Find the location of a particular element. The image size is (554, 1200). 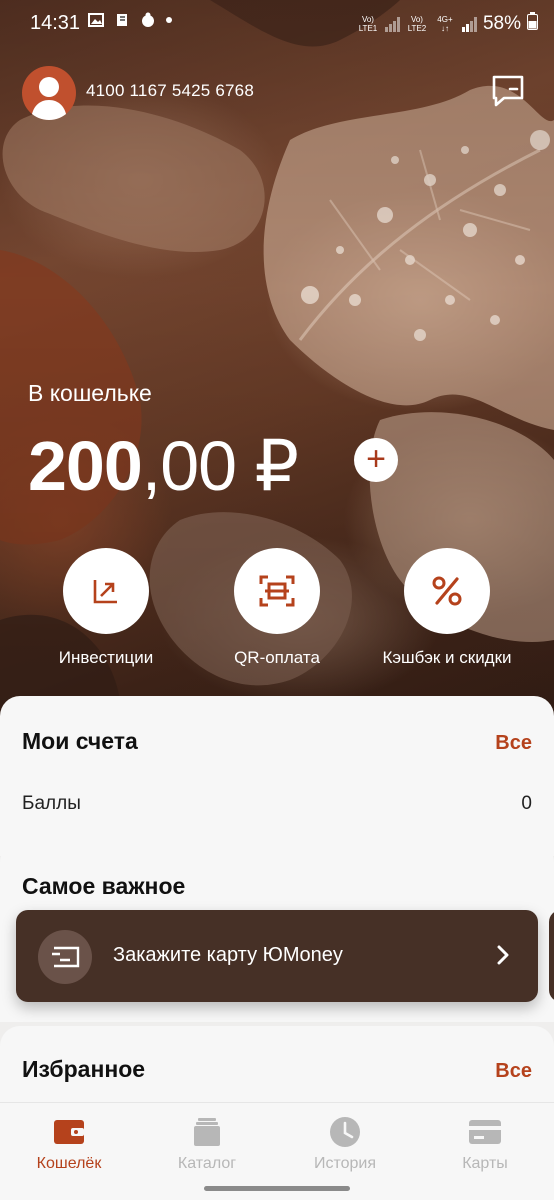

tab-catalog: Каталог is located at coordinates (207, 1144).